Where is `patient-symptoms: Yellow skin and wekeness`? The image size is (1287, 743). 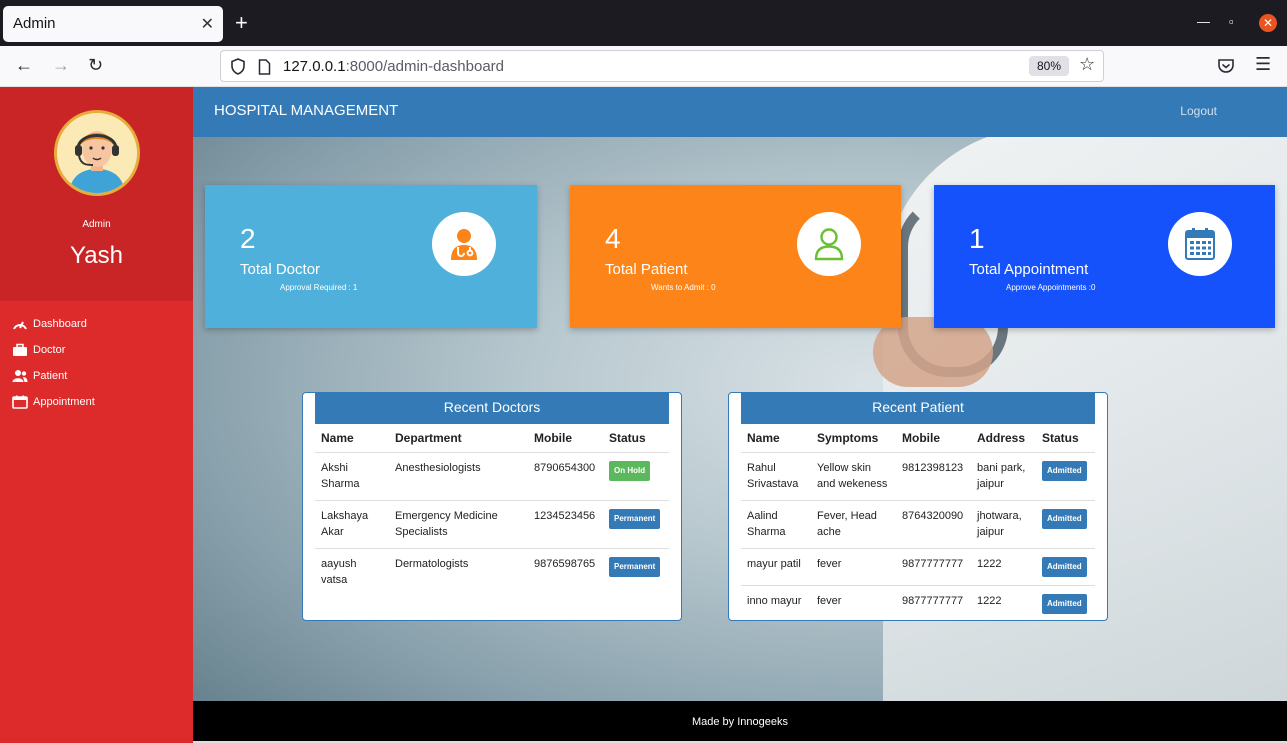 patient-symptoms: Yellow skin and wekeness is located at coordinates (853, 476).